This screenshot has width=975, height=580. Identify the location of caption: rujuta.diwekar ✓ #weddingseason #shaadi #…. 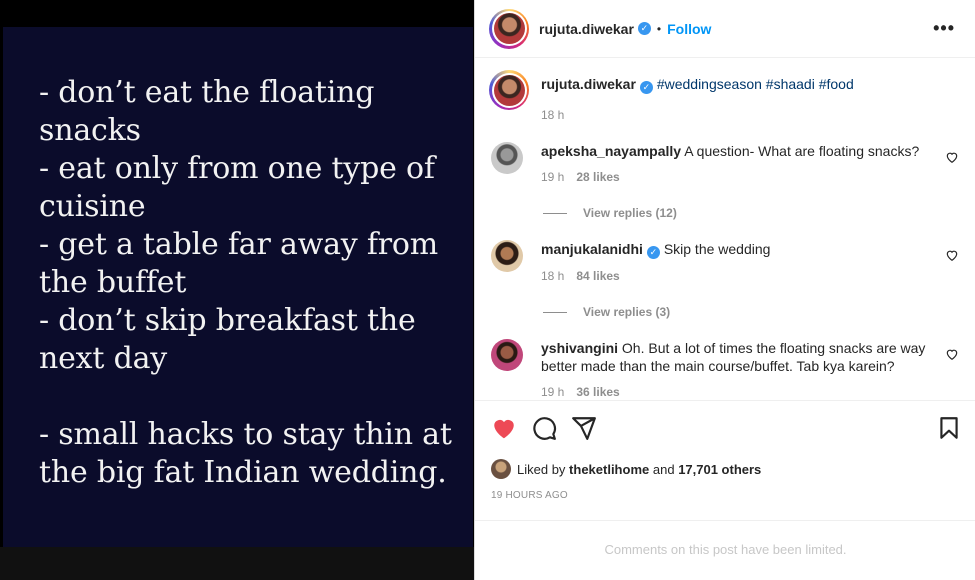
(725, 96).